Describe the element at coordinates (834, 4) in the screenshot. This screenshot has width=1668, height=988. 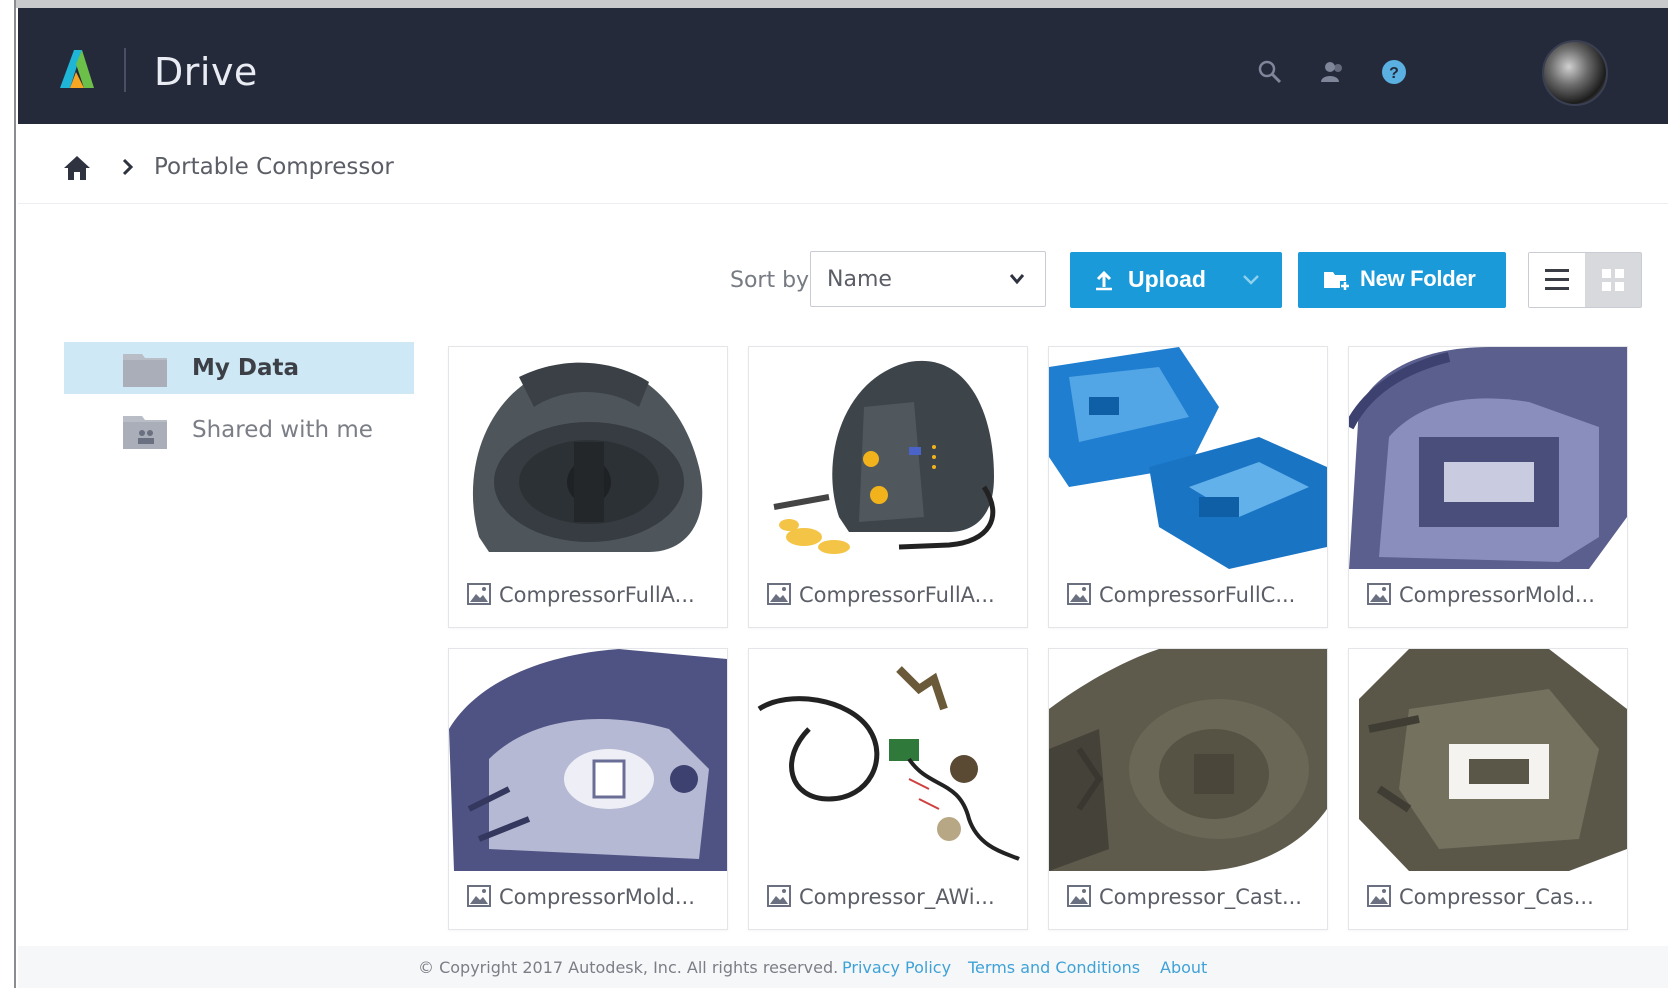
I see `window-top-border` at that location.